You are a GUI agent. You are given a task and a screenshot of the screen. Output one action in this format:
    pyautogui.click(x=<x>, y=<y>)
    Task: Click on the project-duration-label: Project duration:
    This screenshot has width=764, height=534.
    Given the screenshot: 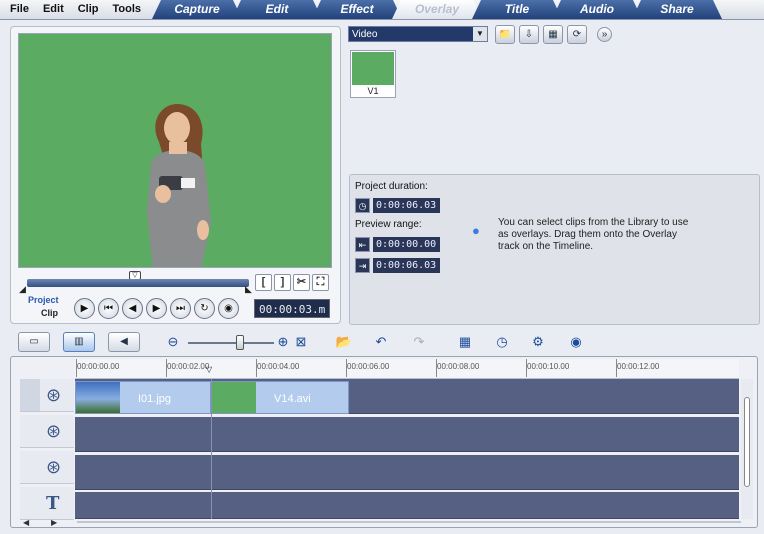 What is the action you would take?
    pyautogui.click(x=391, y=186)
    